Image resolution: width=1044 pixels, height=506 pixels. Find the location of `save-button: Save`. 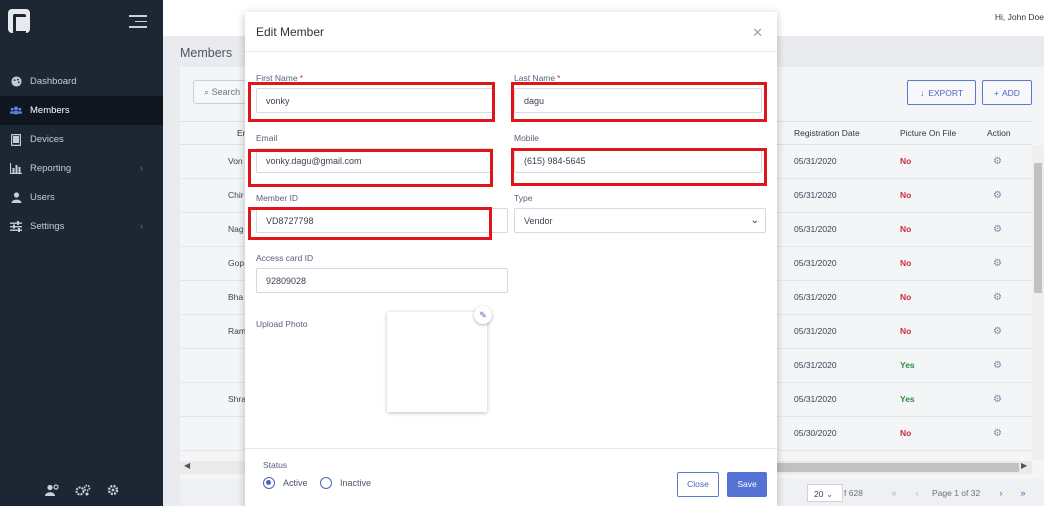

save-button: Save is located at coordinates (747, 484).